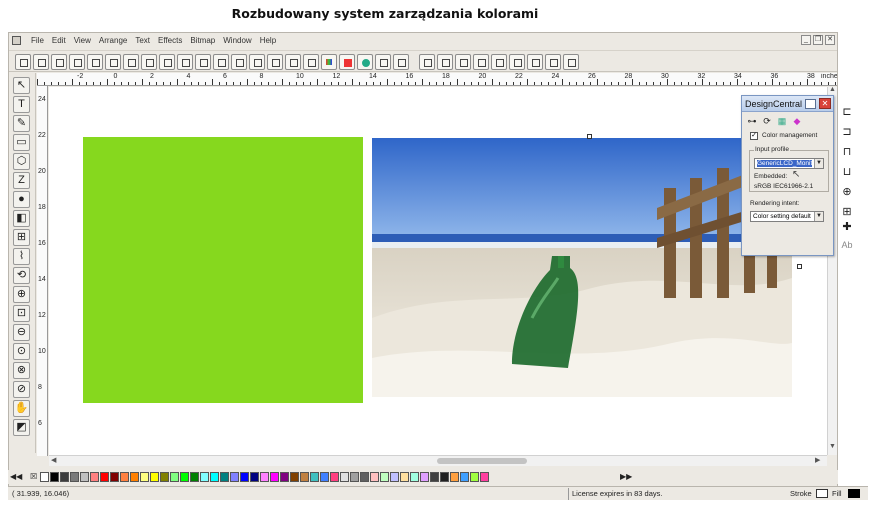 Image resolution: width=886 pixels, height=510 pixels. I want to click on cut-icon, so click(131, 62).